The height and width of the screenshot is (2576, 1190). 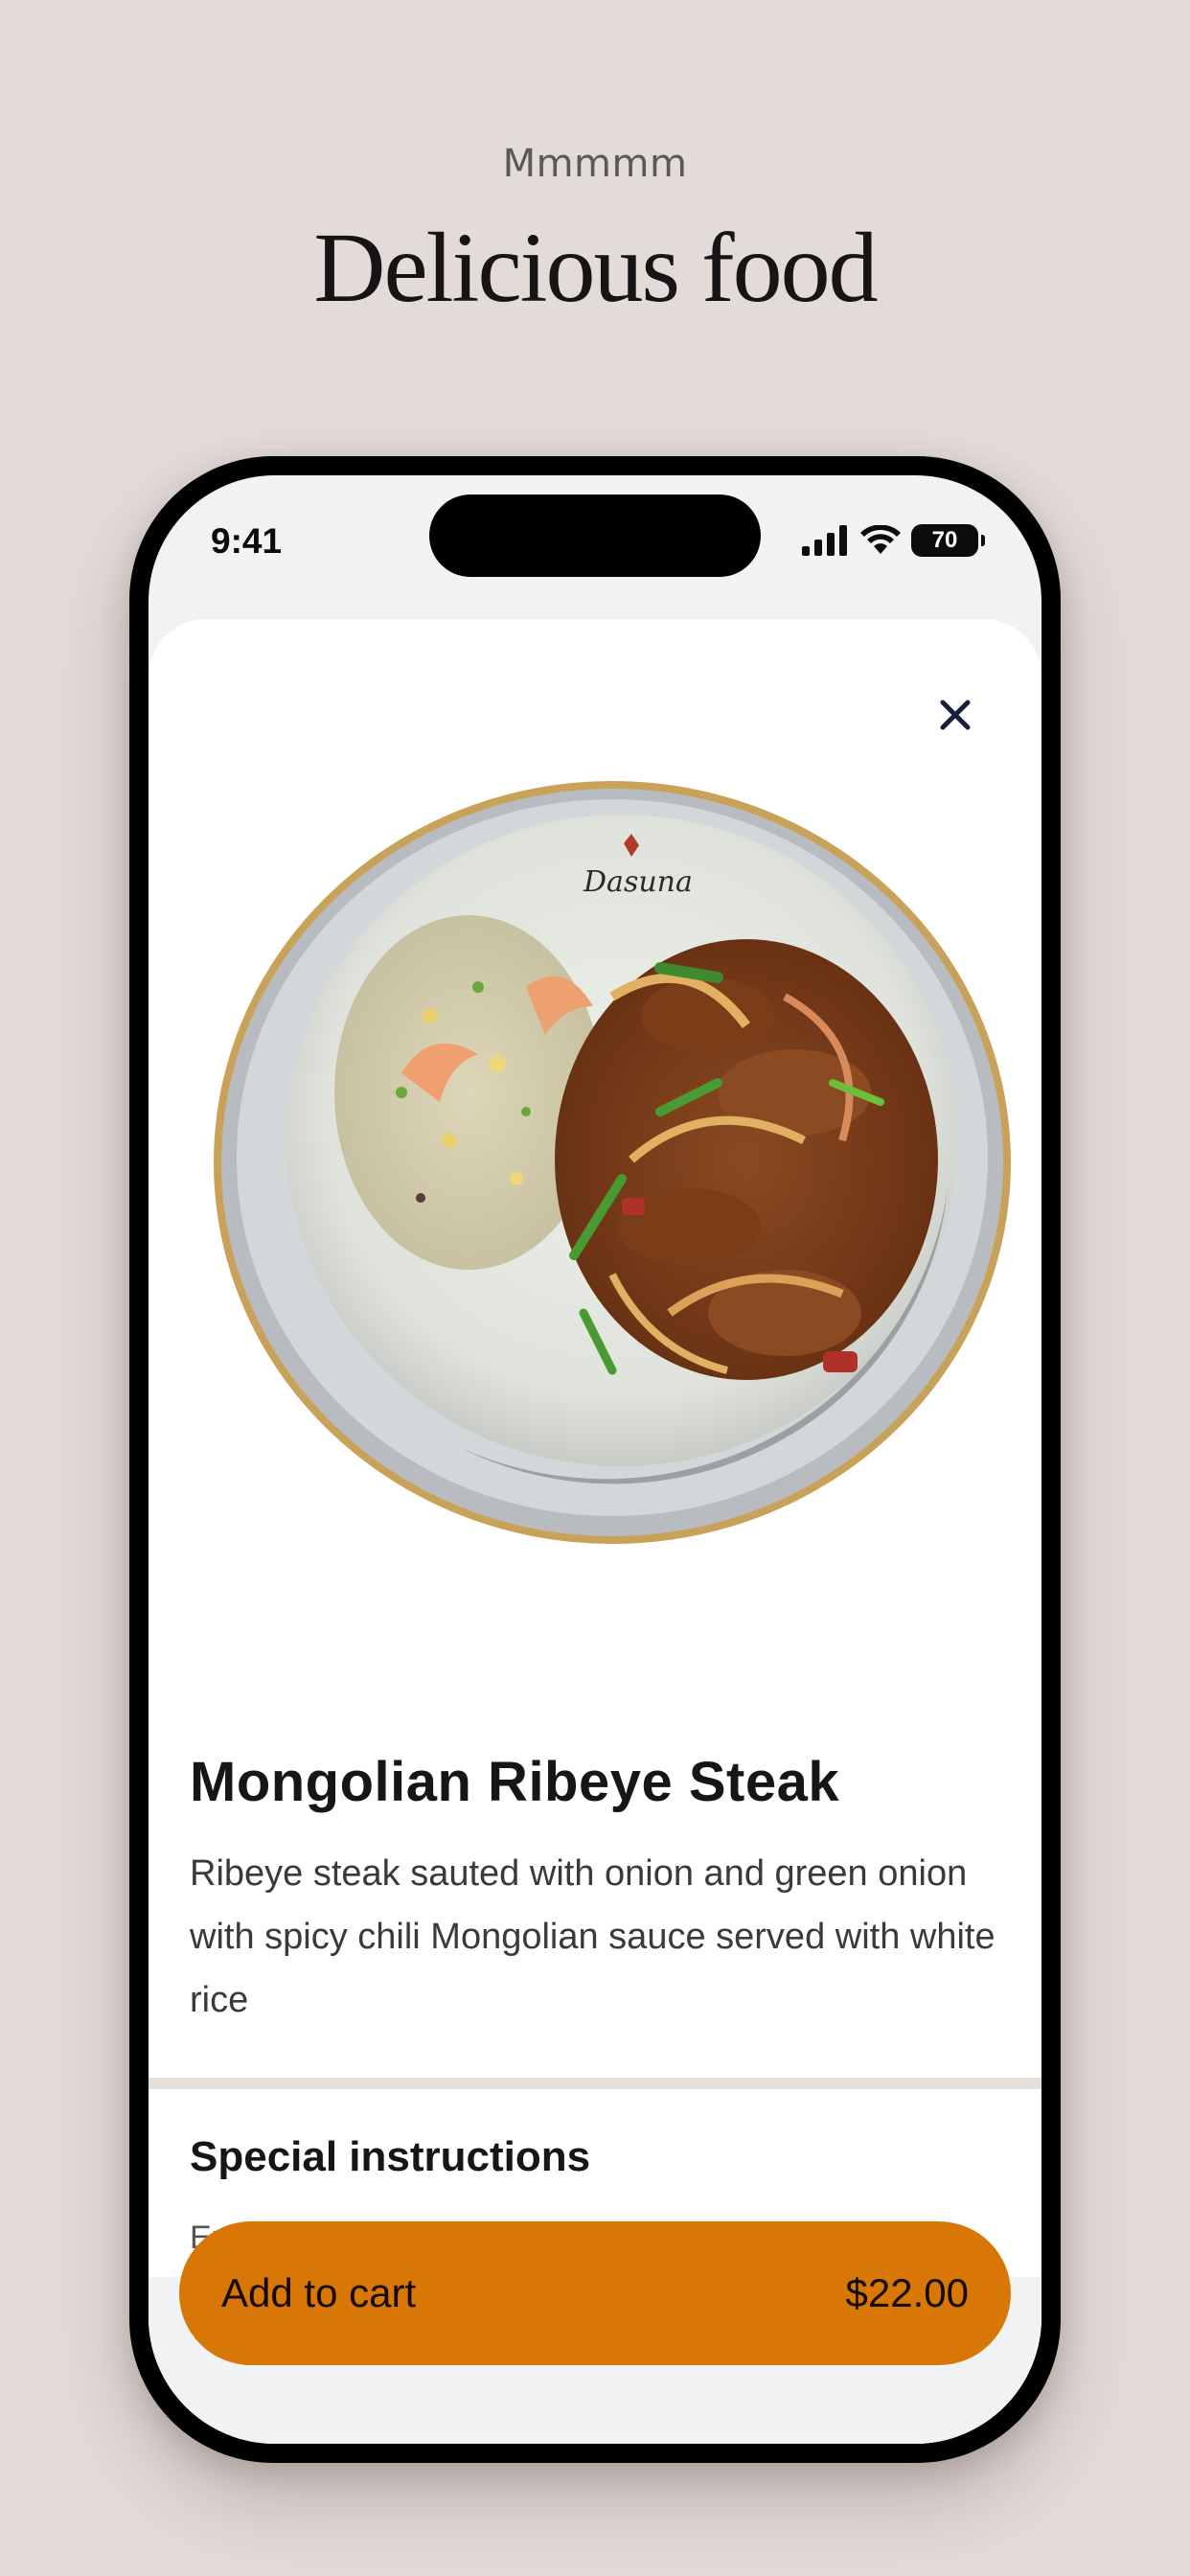 I want to click on battery-level: 70, so click(x=945, y=540).